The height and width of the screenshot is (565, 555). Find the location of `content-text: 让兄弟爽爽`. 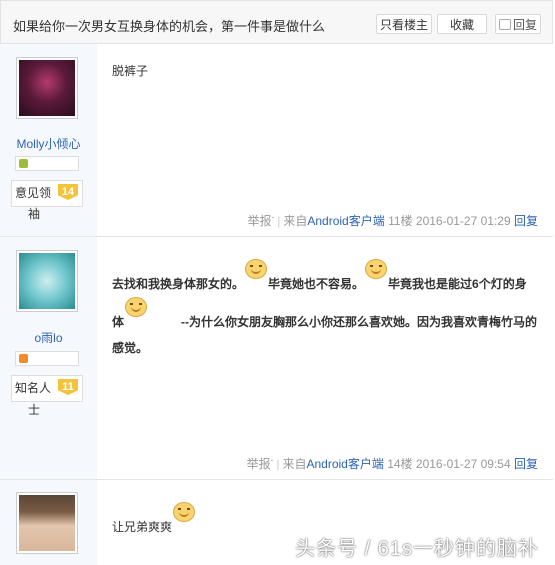

content-text: 让兄弟爽爽 is located at coordinates (142, 527).